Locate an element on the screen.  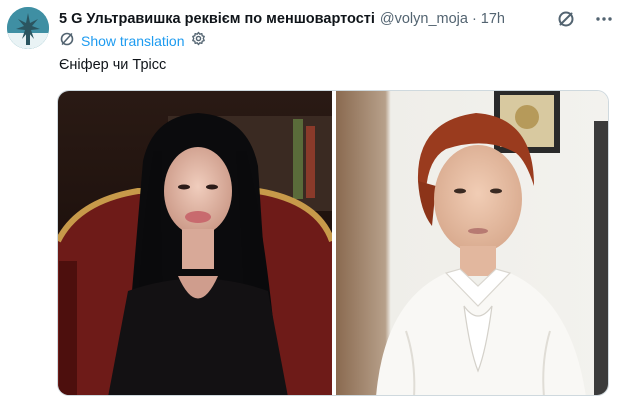
author-handle: @volyn_moja is located at coordinates (424, 19).